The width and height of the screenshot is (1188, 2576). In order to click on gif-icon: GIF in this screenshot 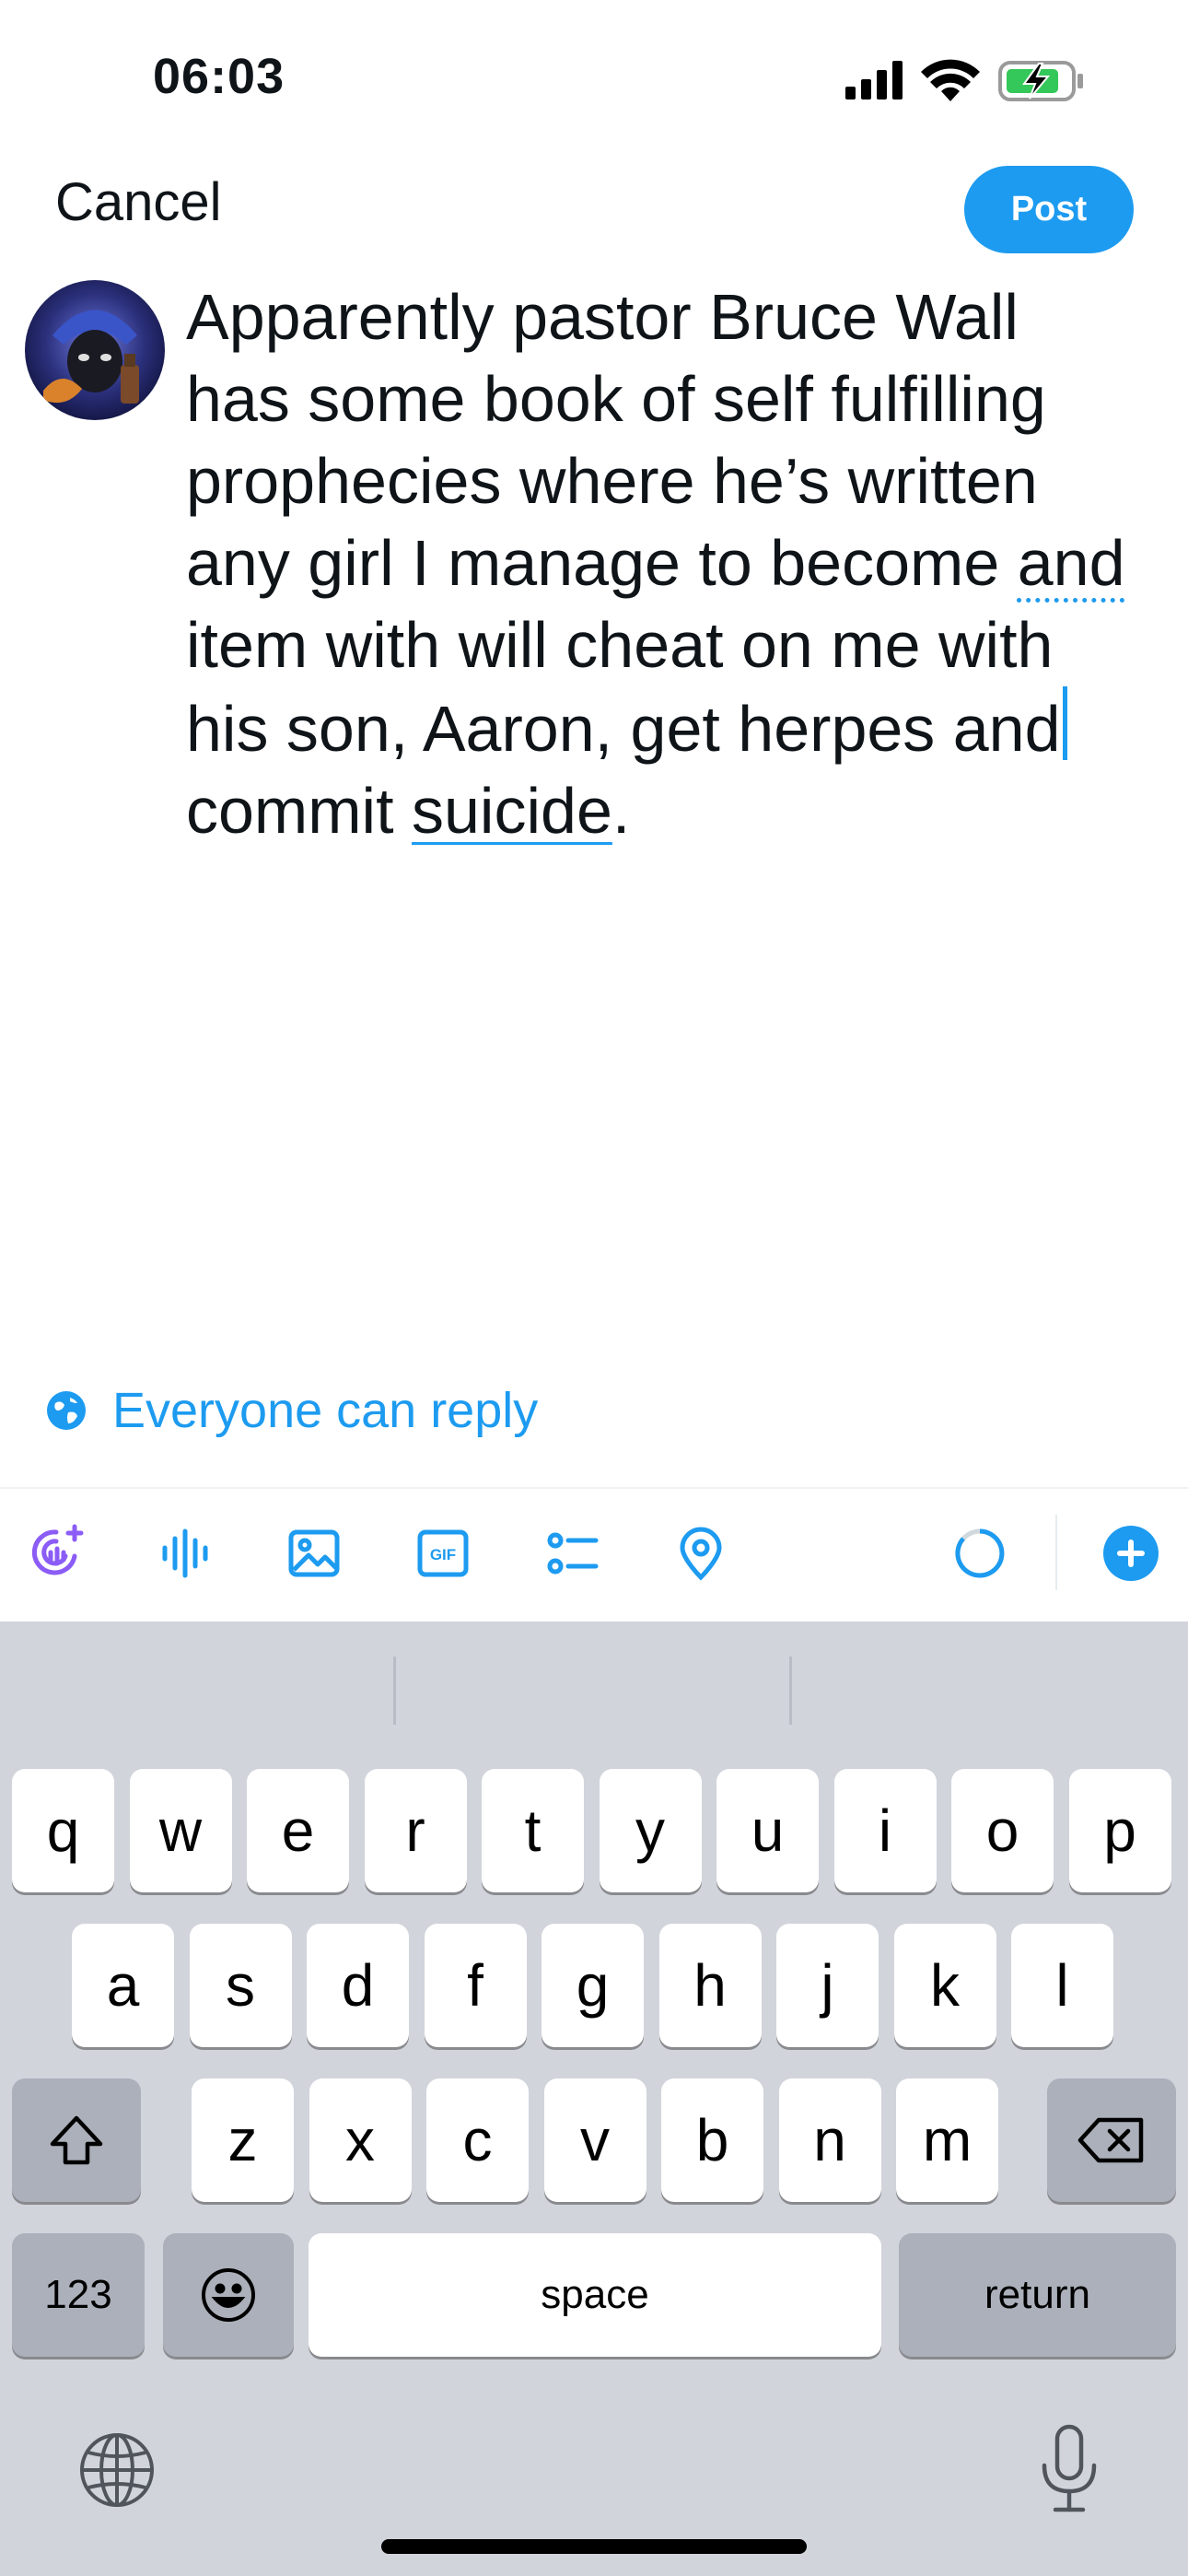, I will do `click(443, 1553)`.